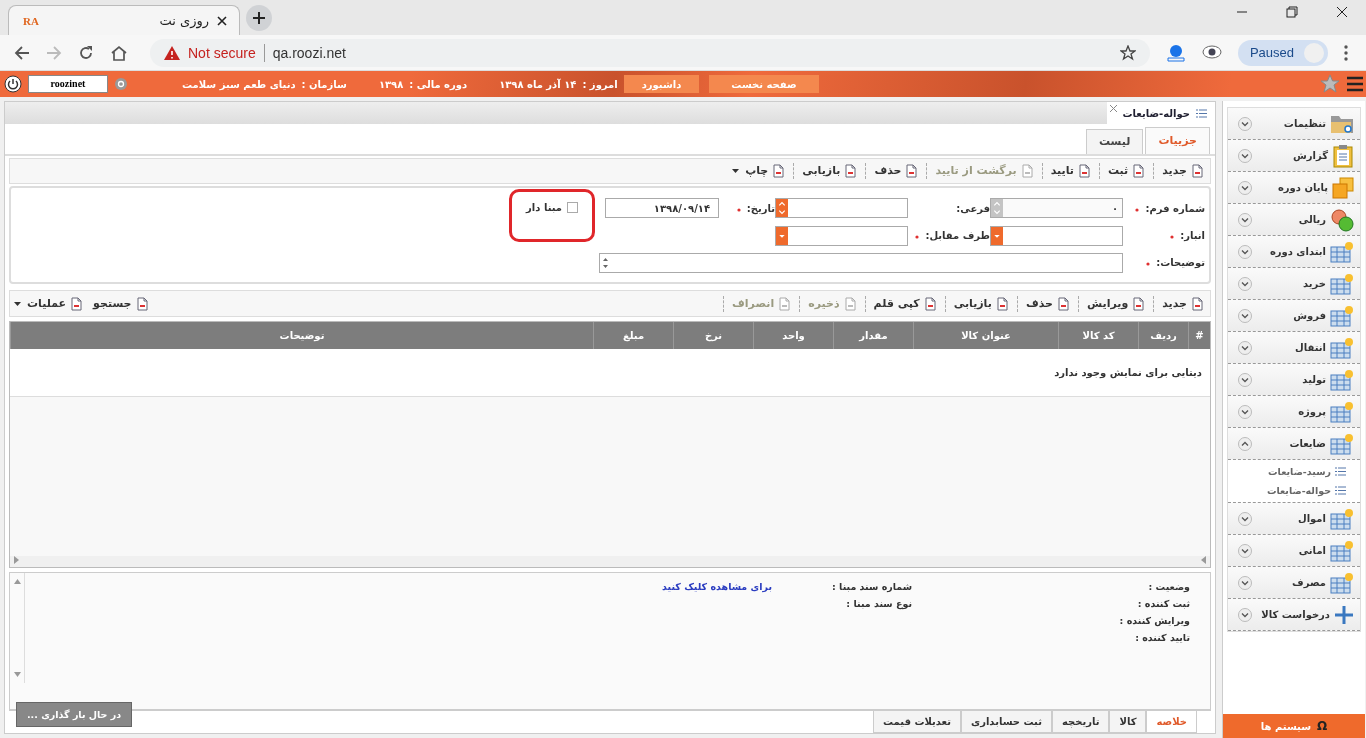  Describe the element at coordinates (1245, 443) in the screenshot. I see `chevron-up-icon` at that location.